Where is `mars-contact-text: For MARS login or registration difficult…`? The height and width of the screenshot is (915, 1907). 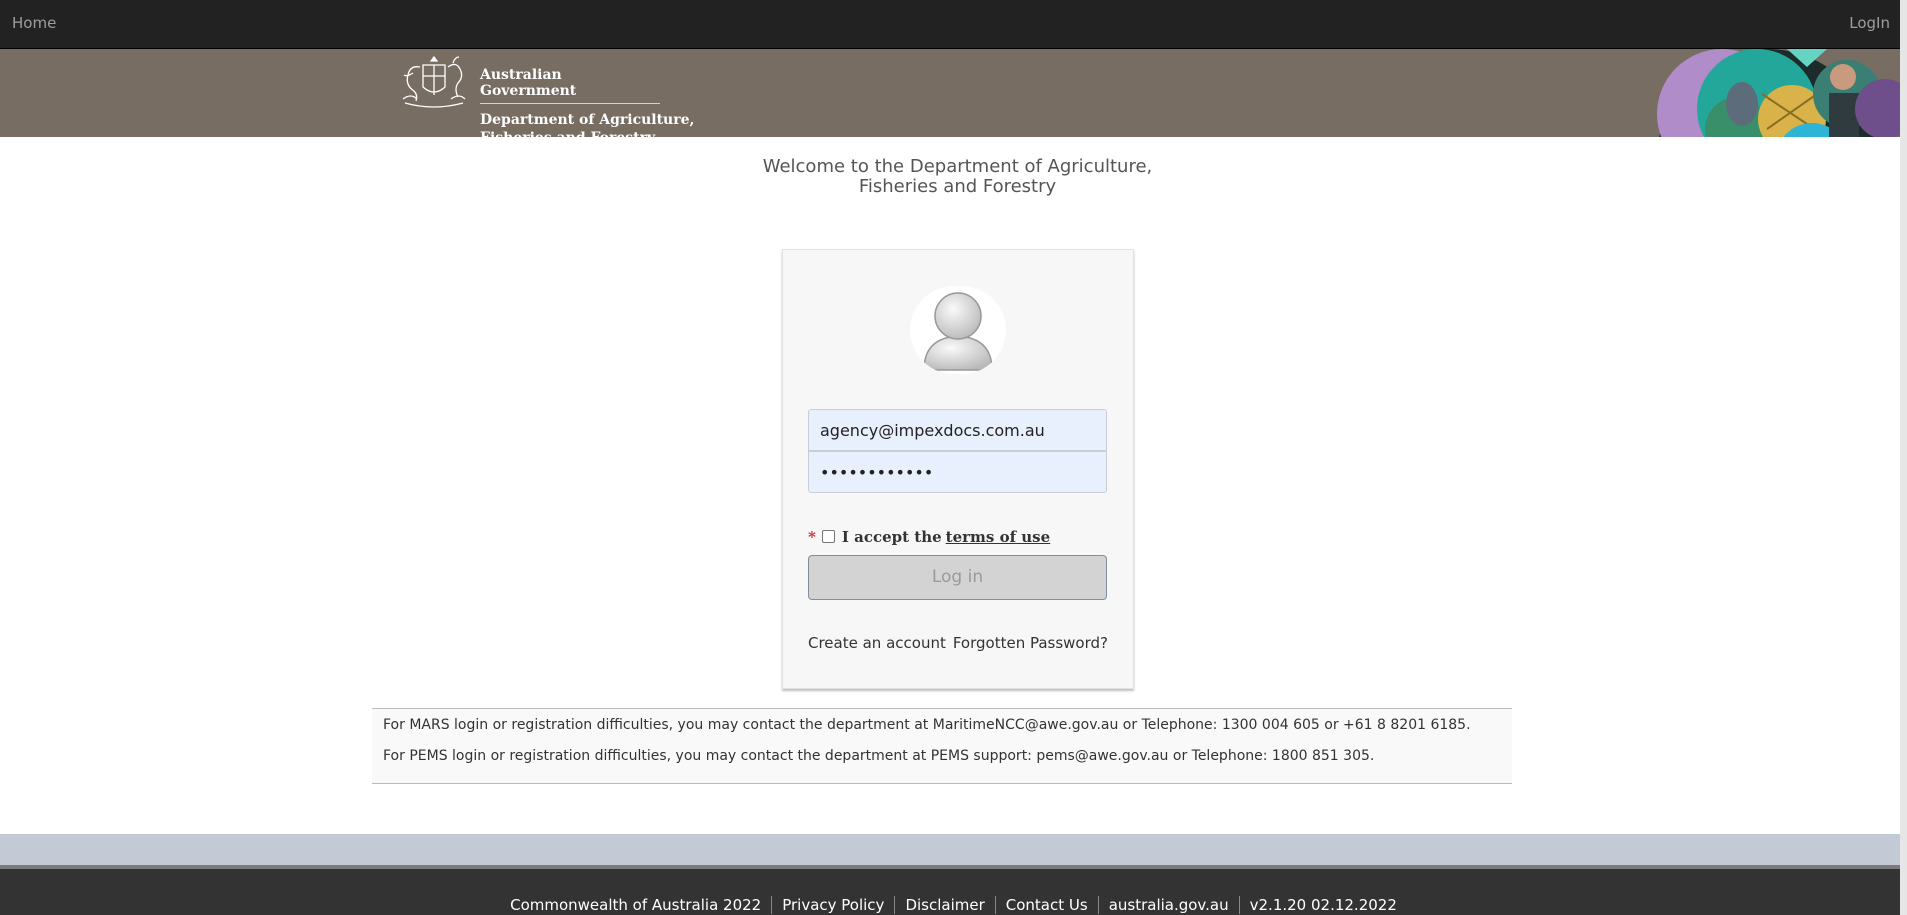 mars-contact-text: For MARS login or registration difficult… is located at coordinates (927, 725).